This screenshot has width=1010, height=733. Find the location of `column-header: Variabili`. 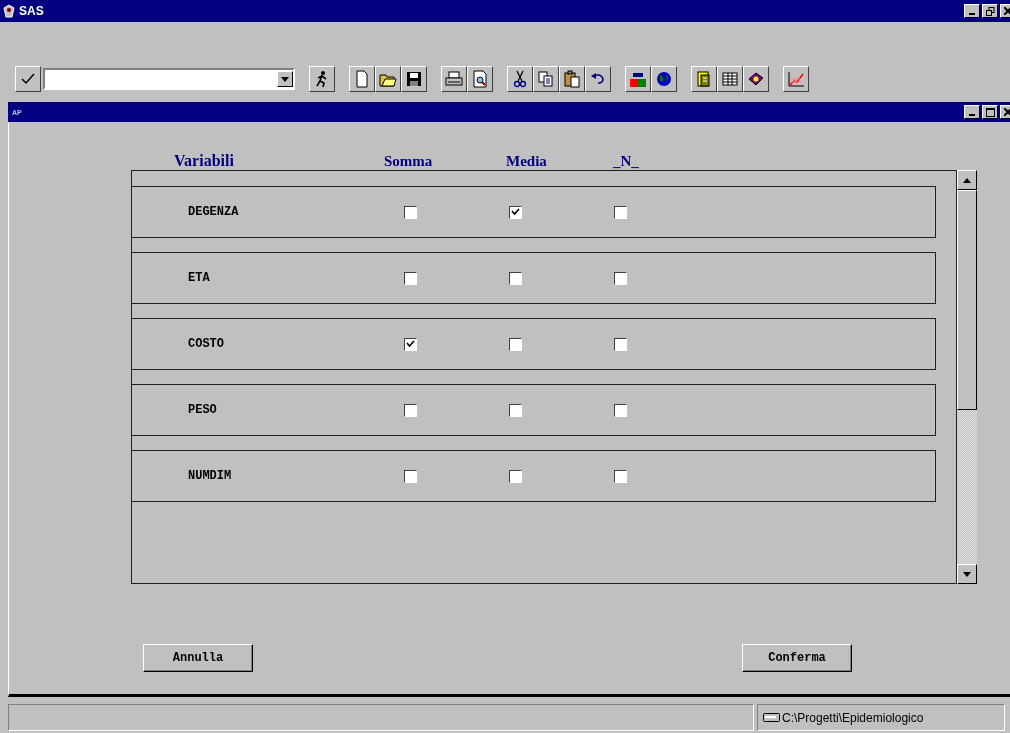

column-header: Variabili is located at coordinates (204, 161).